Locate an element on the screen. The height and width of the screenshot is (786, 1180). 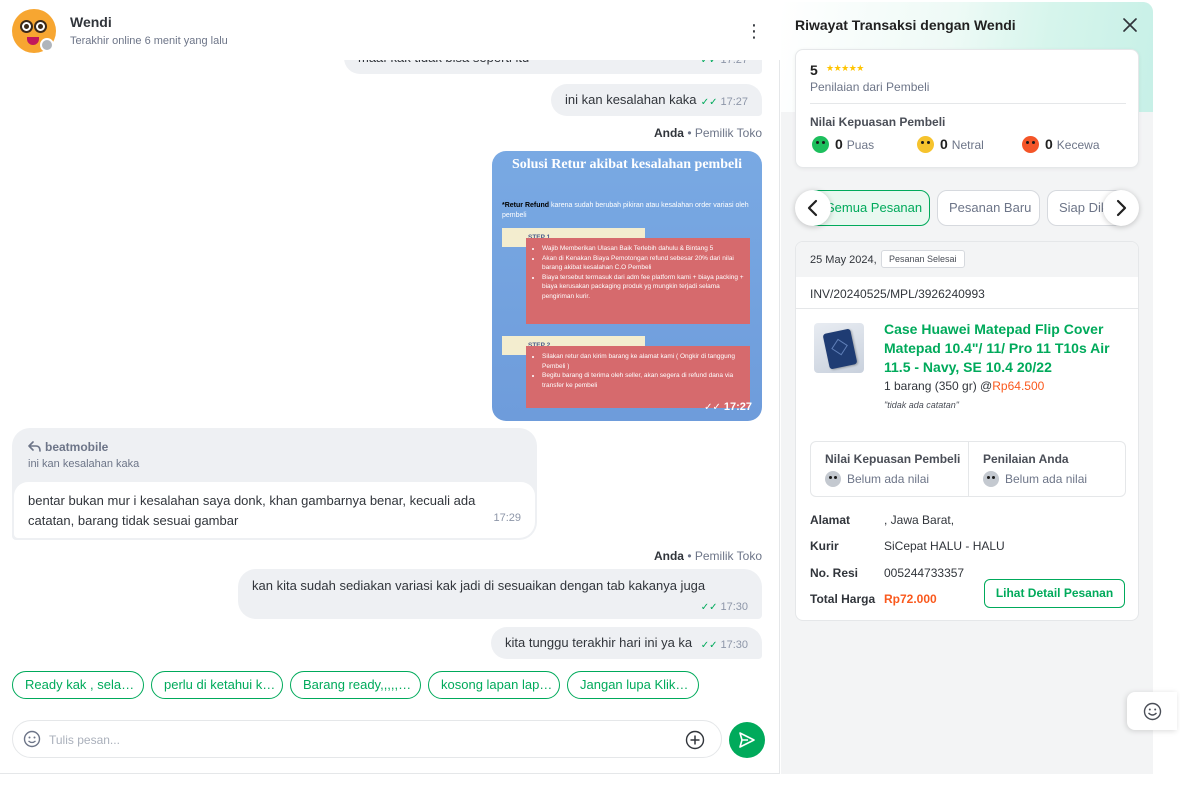
buyer-satisfaction-title: Nilai Kepuasan Pembeli is located at coordinates (893, 459).